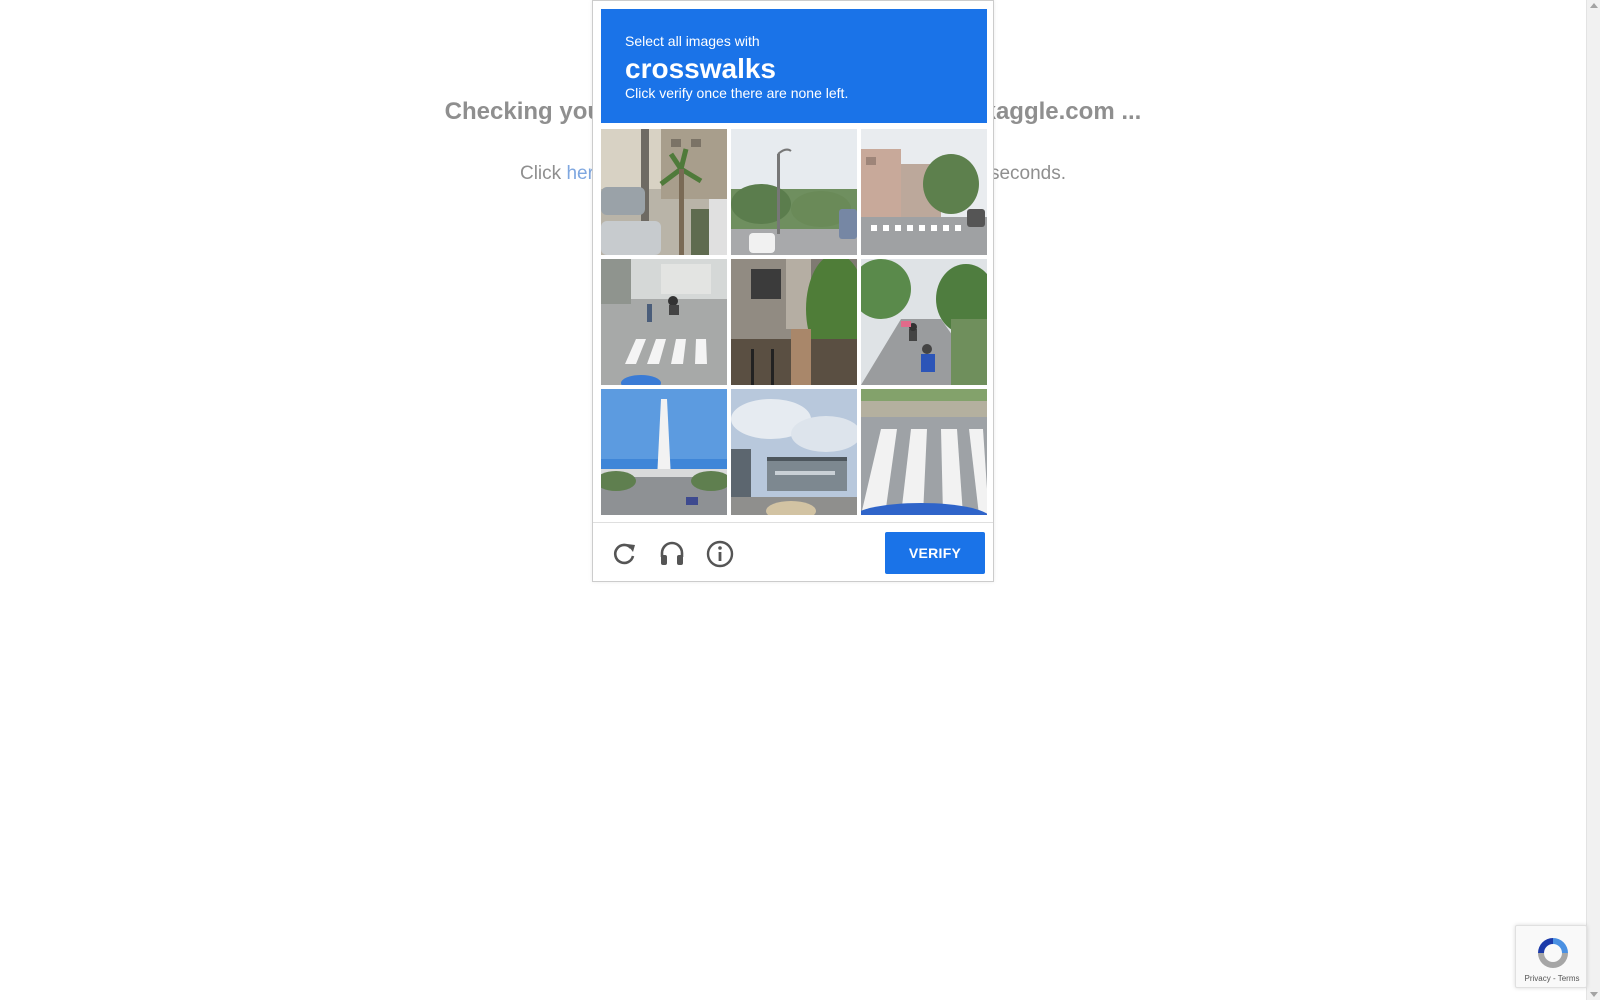 This screenshot has width=1600, height=1000. Describe the element at coordinates (624, 554) in the screenshot. I see `reload-icon` at that location.